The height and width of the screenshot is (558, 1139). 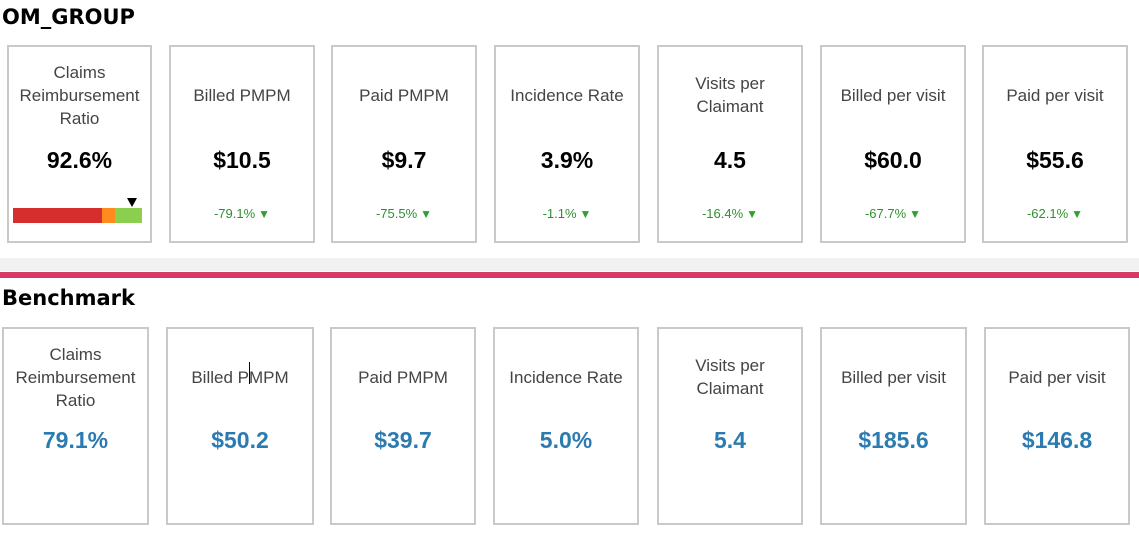 I want to click on kpi-card-visits-per-claimant: Visits per Claimant 4.5 -16.4% ▼, so click(x=730, y=144).